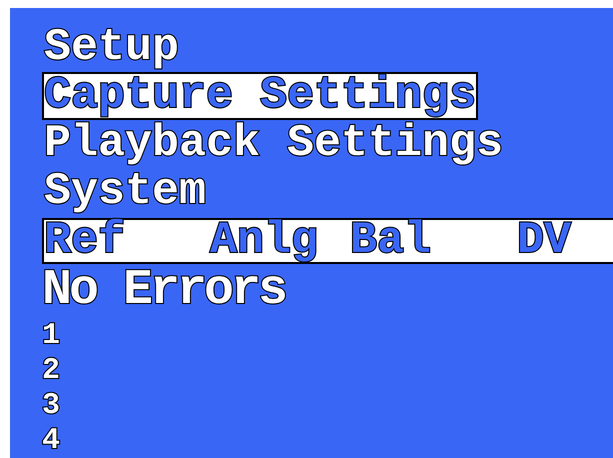  Describe the element at coordinates (544, 241) in the screenshot. I see `status-label: DV` at that location.